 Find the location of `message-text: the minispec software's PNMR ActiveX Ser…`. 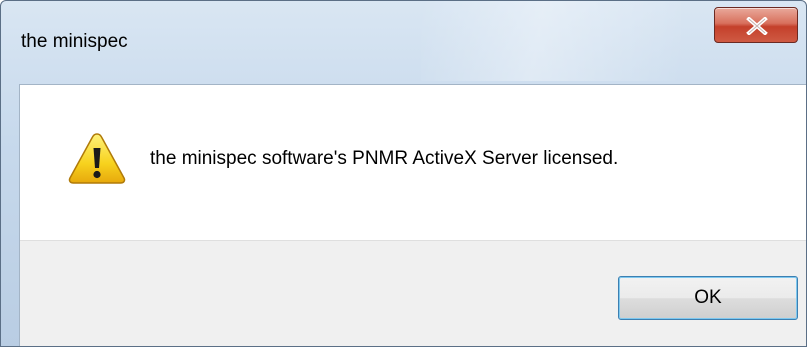

message-text: the minispec software's PNMR ActiveX Ser… is located at coordinates (384, 158).